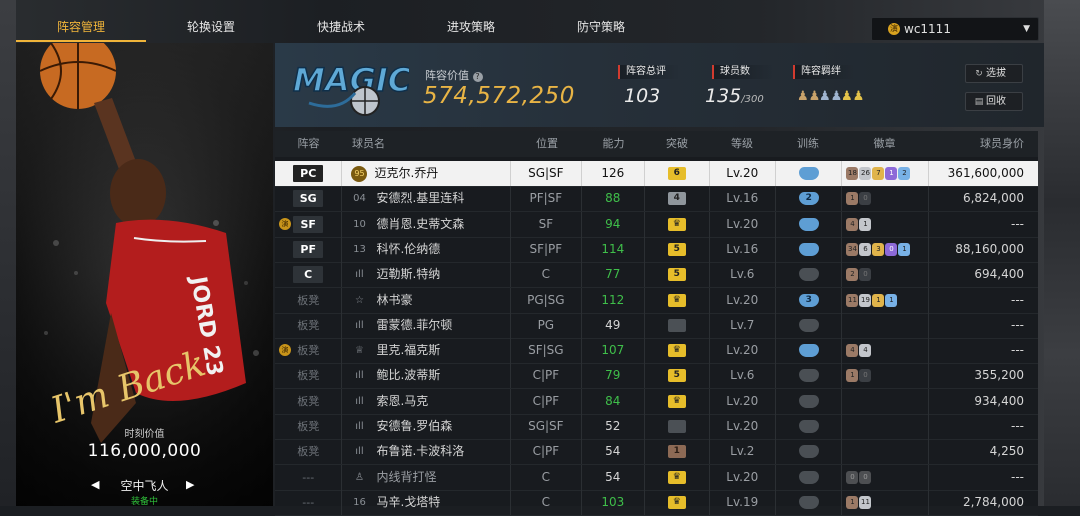 This screenshot has width=1080, height=516. I want to click on select-button: ↻ 选拔, so click(994, 73).